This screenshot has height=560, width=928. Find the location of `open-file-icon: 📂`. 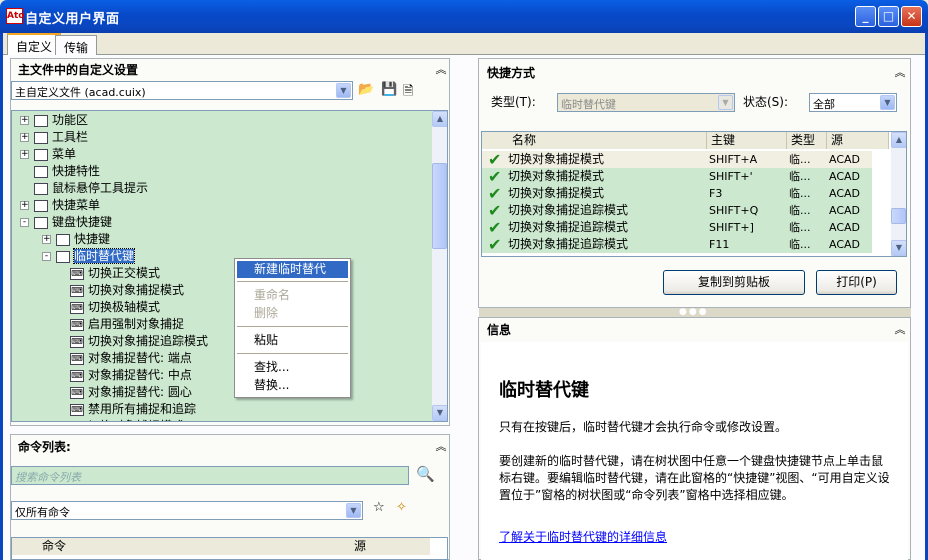

open-file-icon: 📂 is located at coordinates (366, 90).